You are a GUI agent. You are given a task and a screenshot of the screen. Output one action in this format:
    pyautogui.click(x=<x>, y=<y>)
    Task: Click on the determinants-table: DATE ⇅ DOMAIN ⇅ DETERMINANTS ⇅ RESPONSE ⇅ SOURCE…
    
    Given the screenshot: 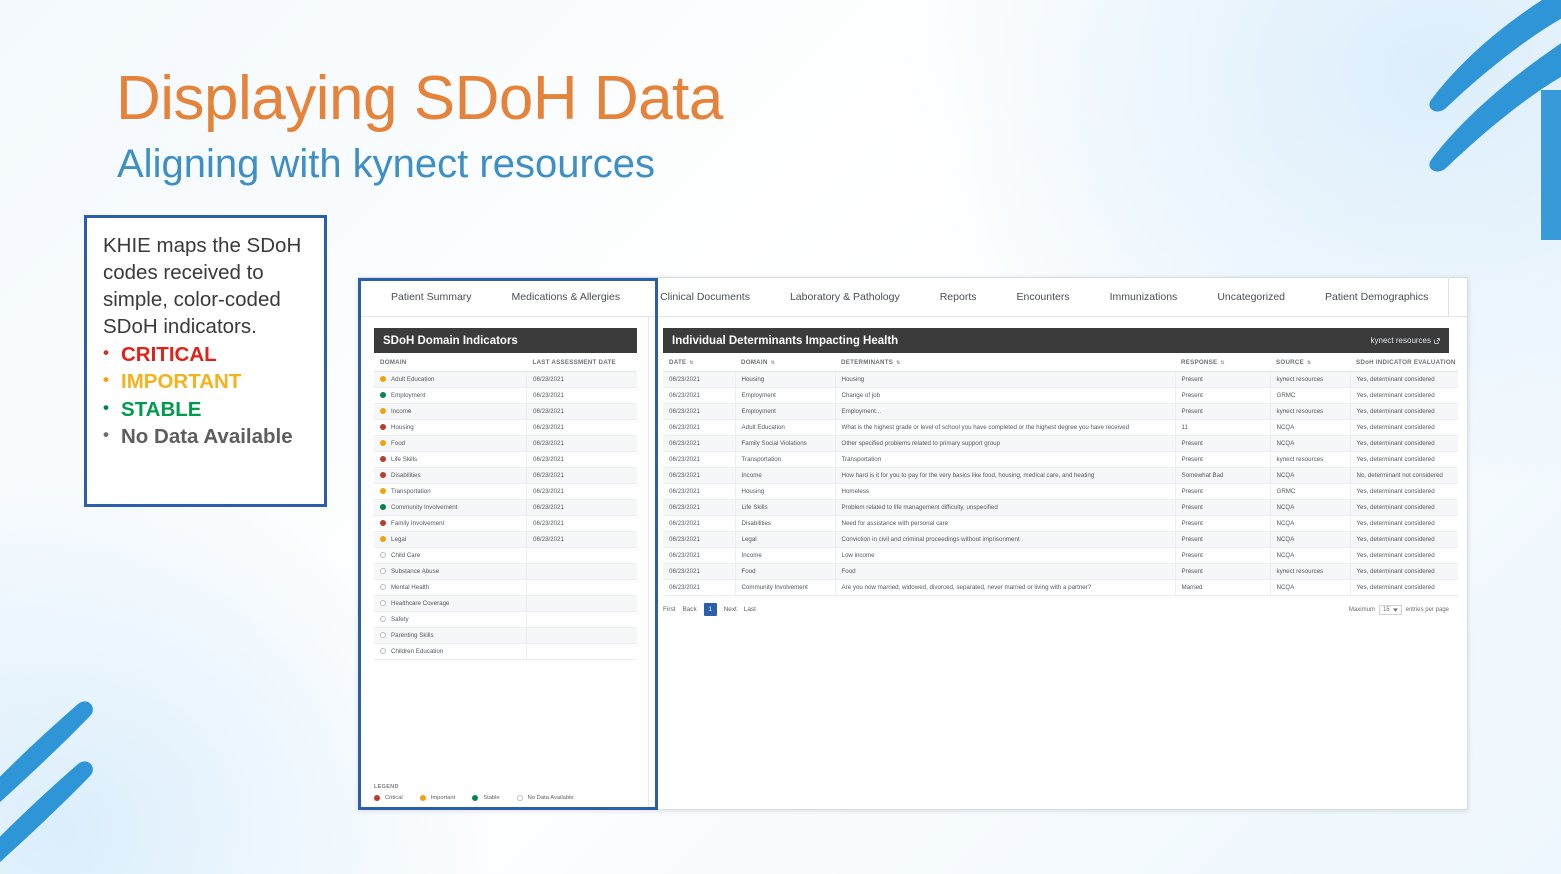 What is the action you would take?
    pyautogui.click(x=1060, y=474)
    